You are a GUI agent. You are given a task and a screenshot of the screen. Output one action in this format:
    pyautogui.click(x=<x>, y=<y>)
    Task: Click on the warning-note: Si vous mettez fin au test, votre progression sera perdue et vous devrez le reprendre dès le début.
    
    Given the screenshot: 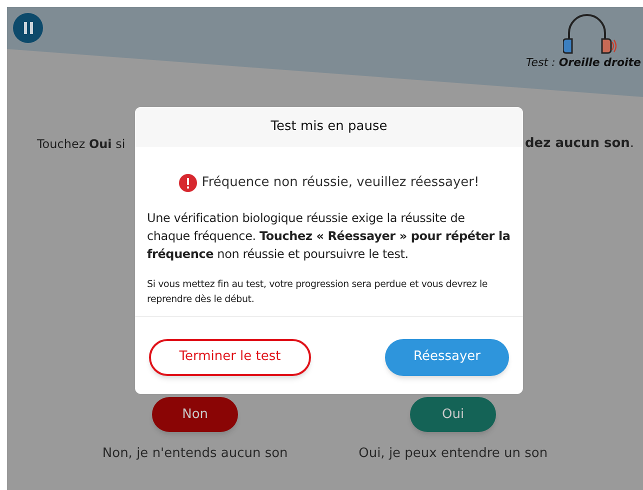 What is the action you would take?
    pyautogui.click(x=318, y=292)
    